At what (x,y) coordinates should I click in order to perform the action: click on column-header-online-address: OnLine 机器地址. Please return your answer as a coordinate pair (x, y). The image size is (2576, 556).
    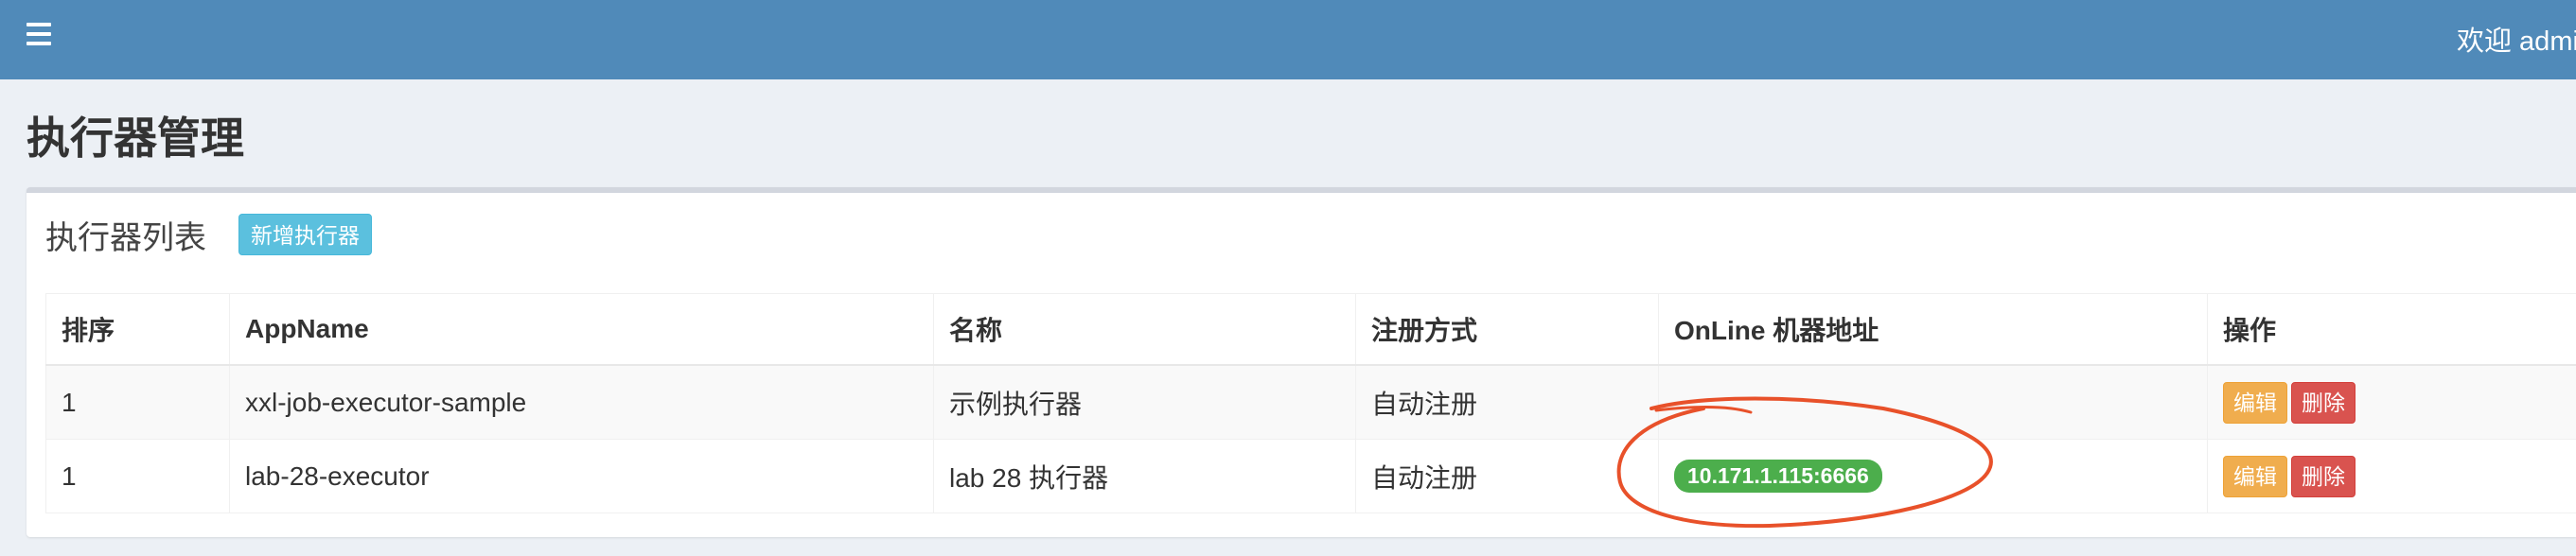
    Looking at the image, I should click on (1933, 330).